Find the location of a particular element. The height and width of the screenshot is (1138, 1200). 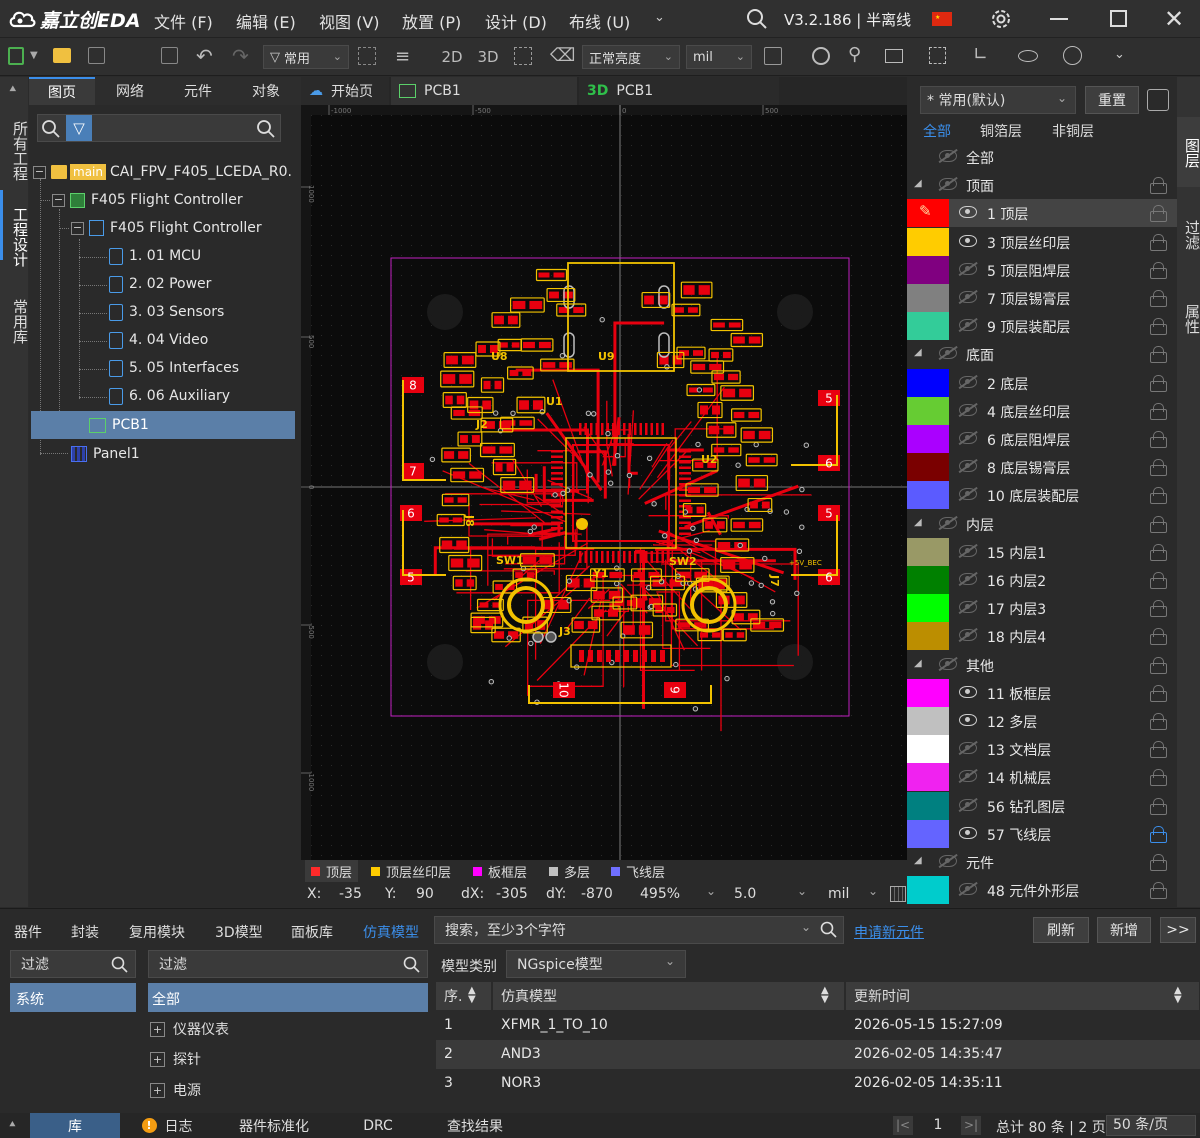

layer-chip-ratsnest: 飞线层 is located at coordinates (638, 871).